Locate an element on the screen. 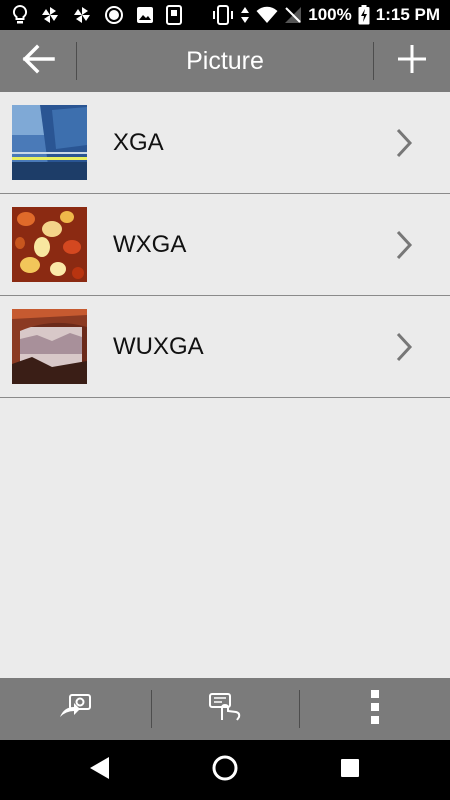  touch-transfer-icon is located at coordinates (226, 709).